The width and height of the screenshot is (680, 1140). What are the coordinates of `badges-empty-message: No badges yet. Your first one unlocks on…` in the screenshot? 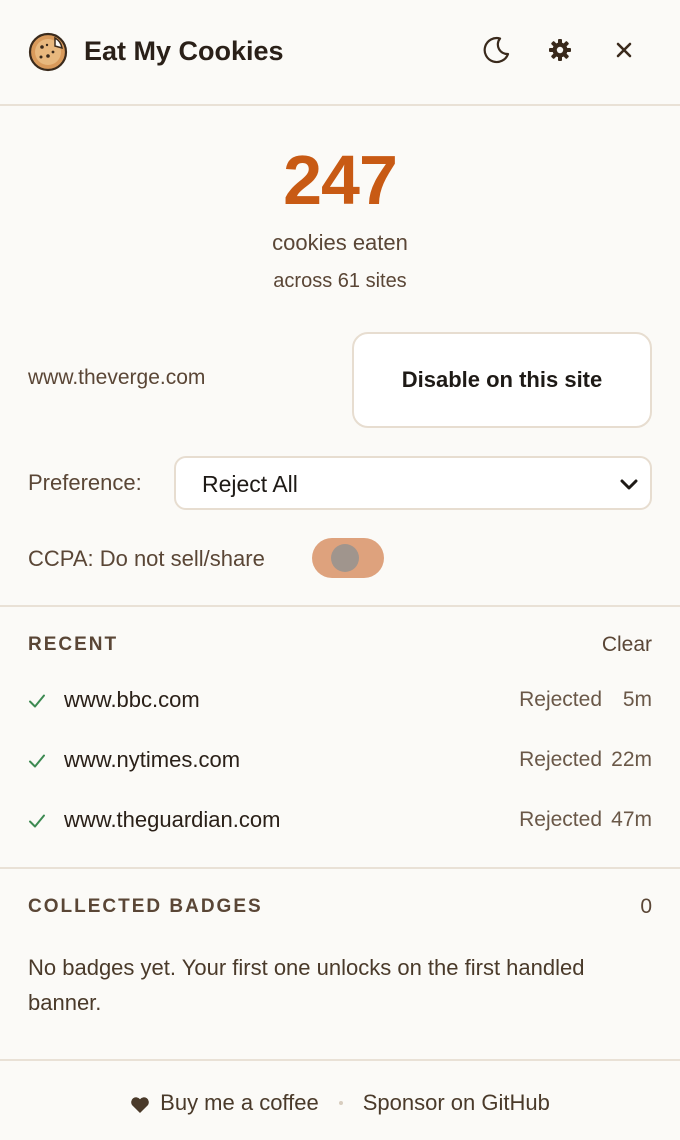 It's located at (306, 985).